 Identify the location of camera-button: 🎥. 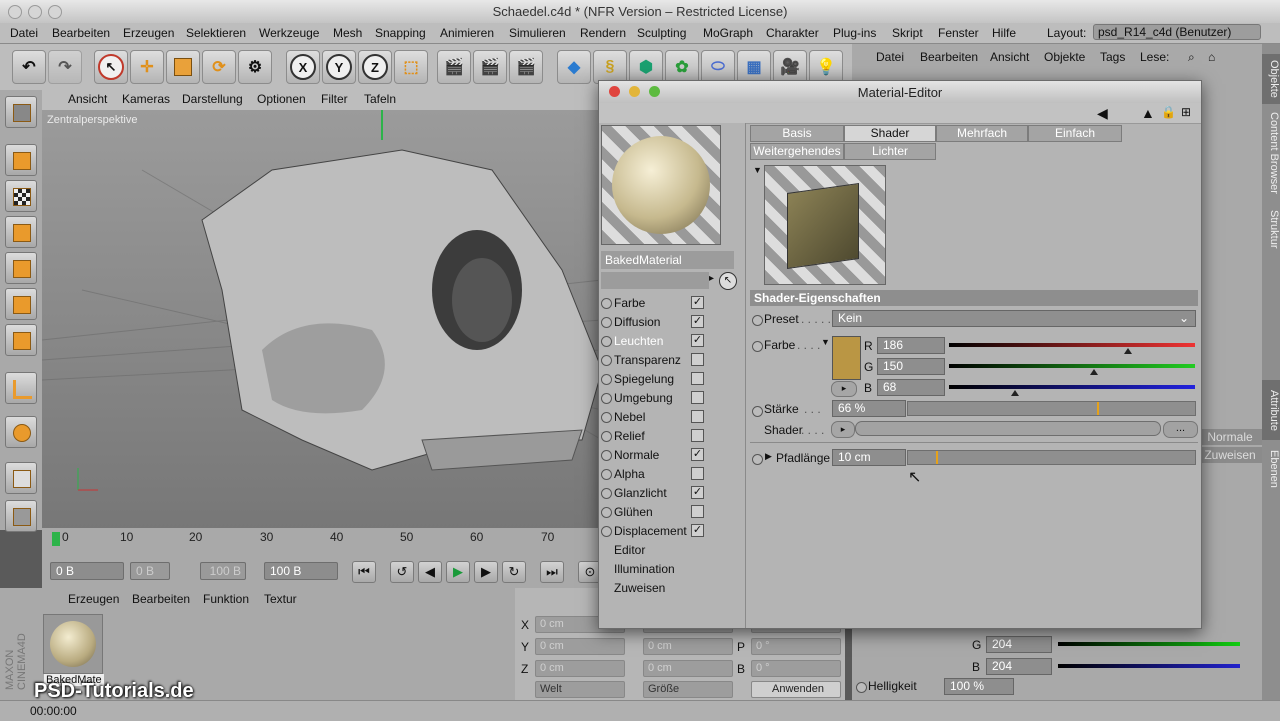
(790, 67).